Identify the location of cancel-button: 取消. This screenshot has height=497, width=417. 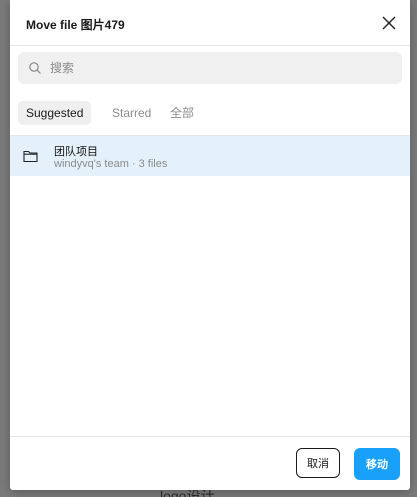
(318, 463).